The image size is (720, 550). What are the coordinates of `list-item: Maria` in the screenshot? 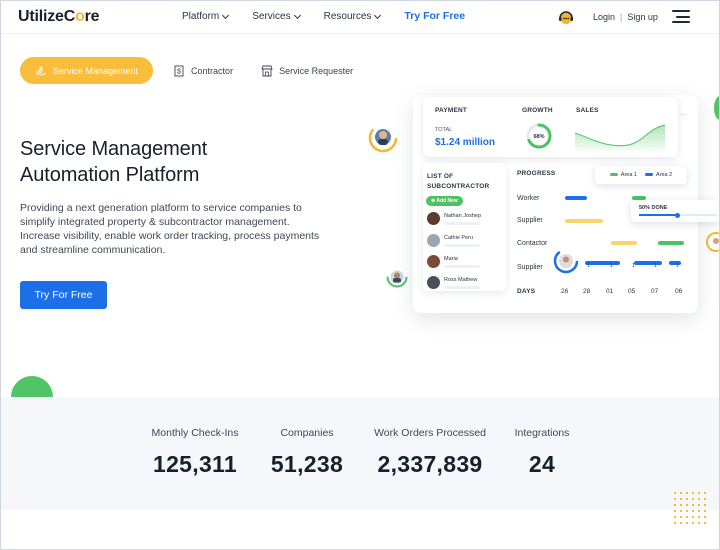 It's located at (453, 261).